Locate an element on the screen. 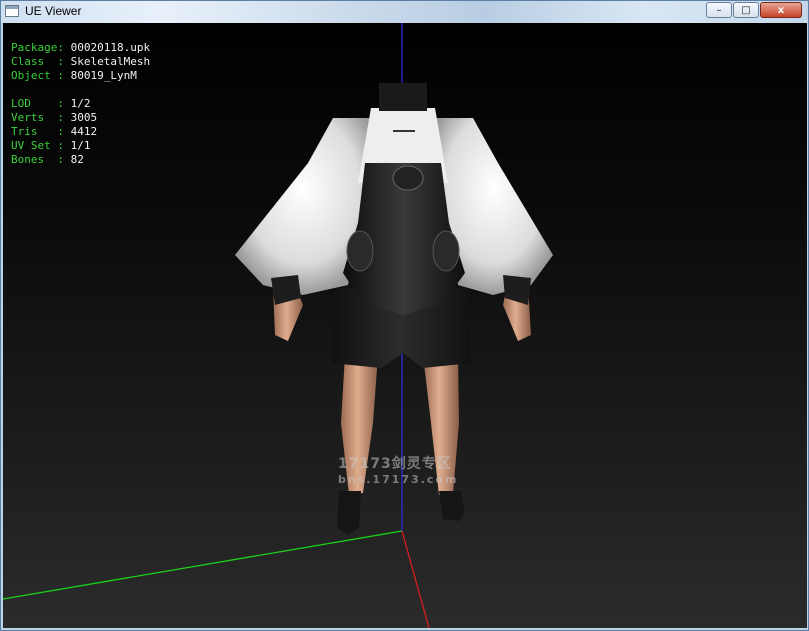  x-axis-line is located at coordinates (415, 579).